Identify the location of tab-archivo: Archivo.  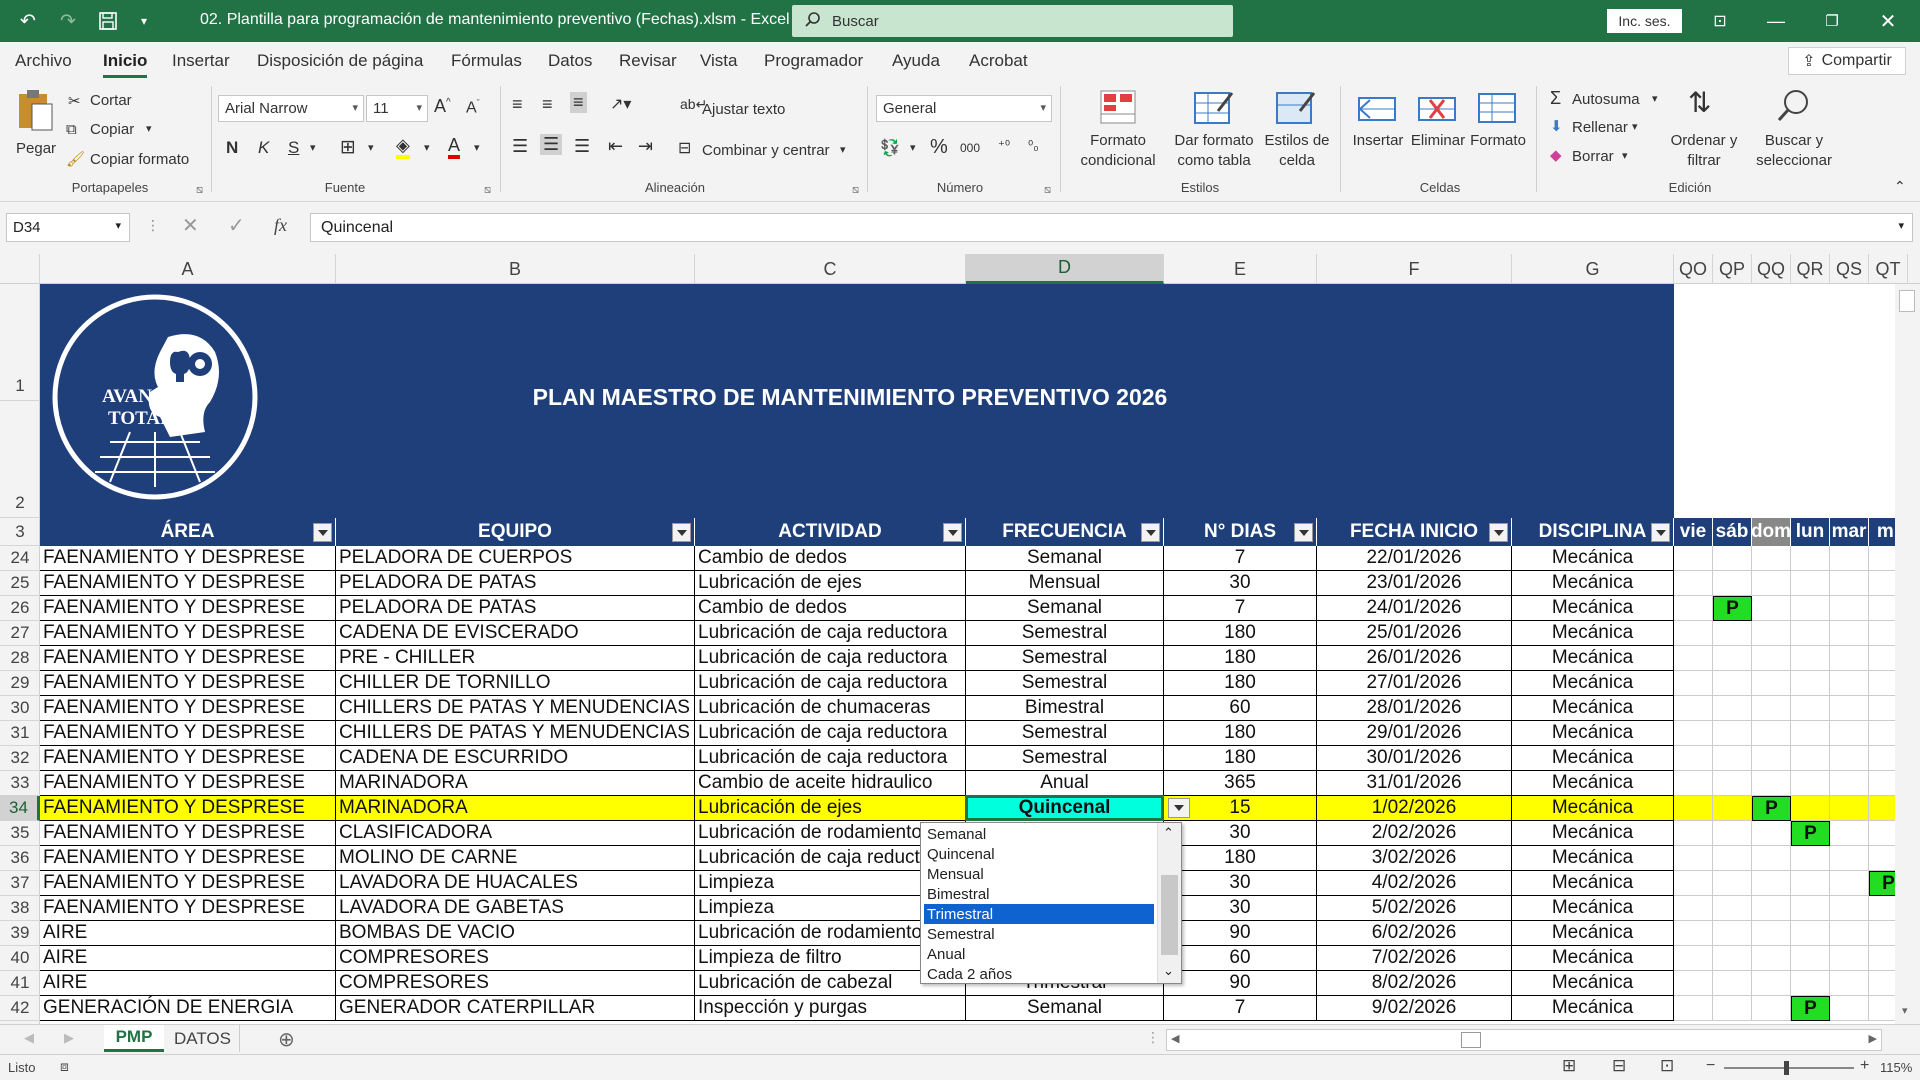
(43, 61).